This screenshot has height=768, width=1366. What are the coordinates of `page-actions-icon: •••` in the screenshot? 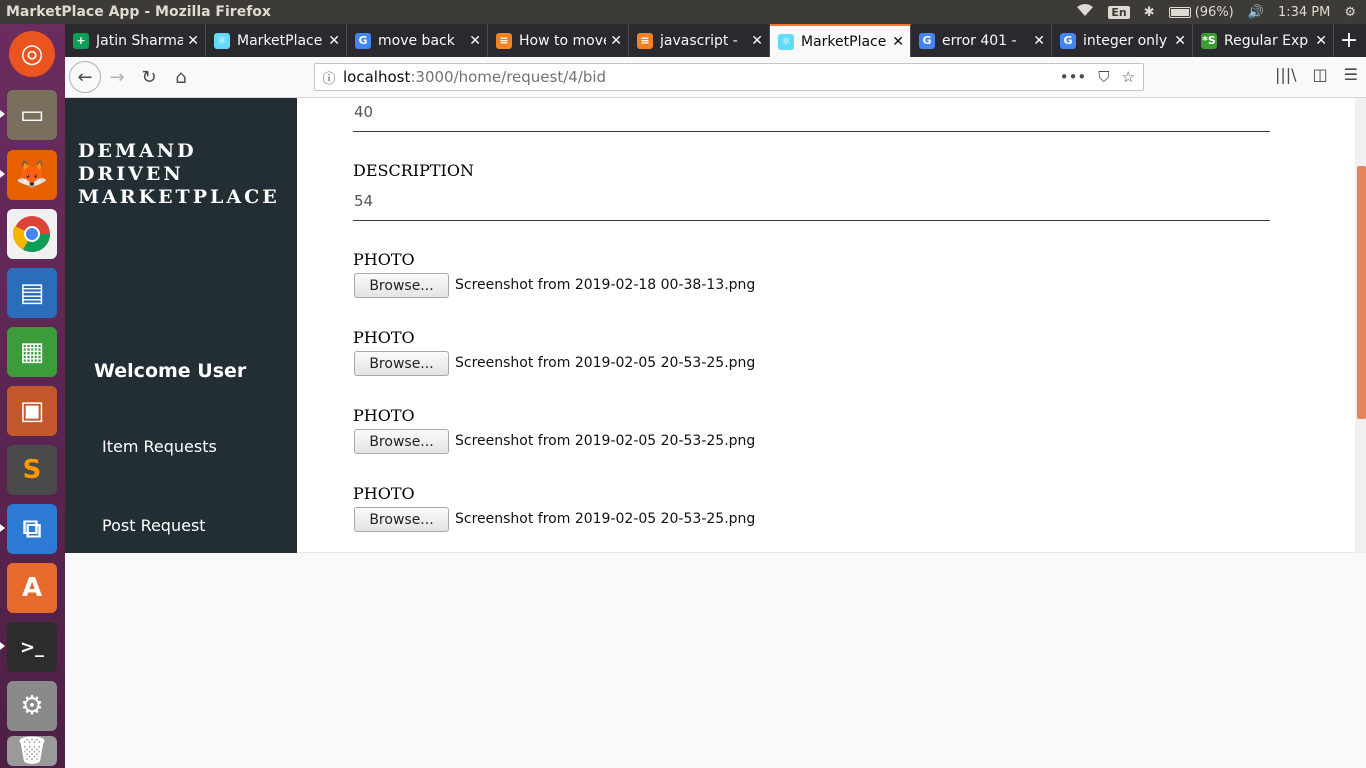 It's located at (1073, 77).